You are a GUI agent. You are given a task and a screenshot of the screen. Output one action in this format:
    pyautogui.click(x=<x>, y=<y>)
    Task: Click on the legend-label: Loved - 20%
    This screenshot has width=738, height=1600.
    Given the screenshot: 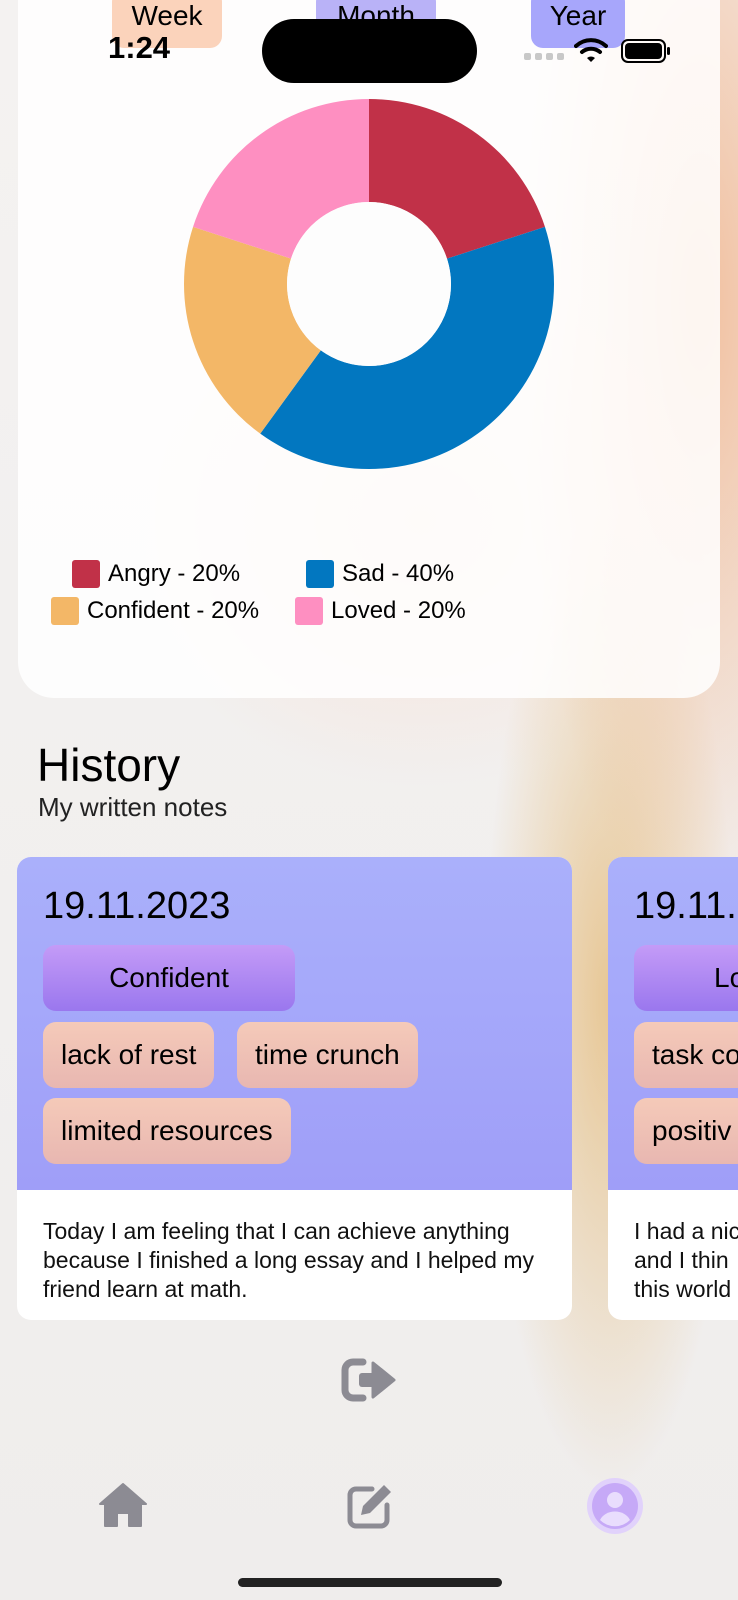 What is the action you would take?
    pyautogui.click(x=398, y=610)
    